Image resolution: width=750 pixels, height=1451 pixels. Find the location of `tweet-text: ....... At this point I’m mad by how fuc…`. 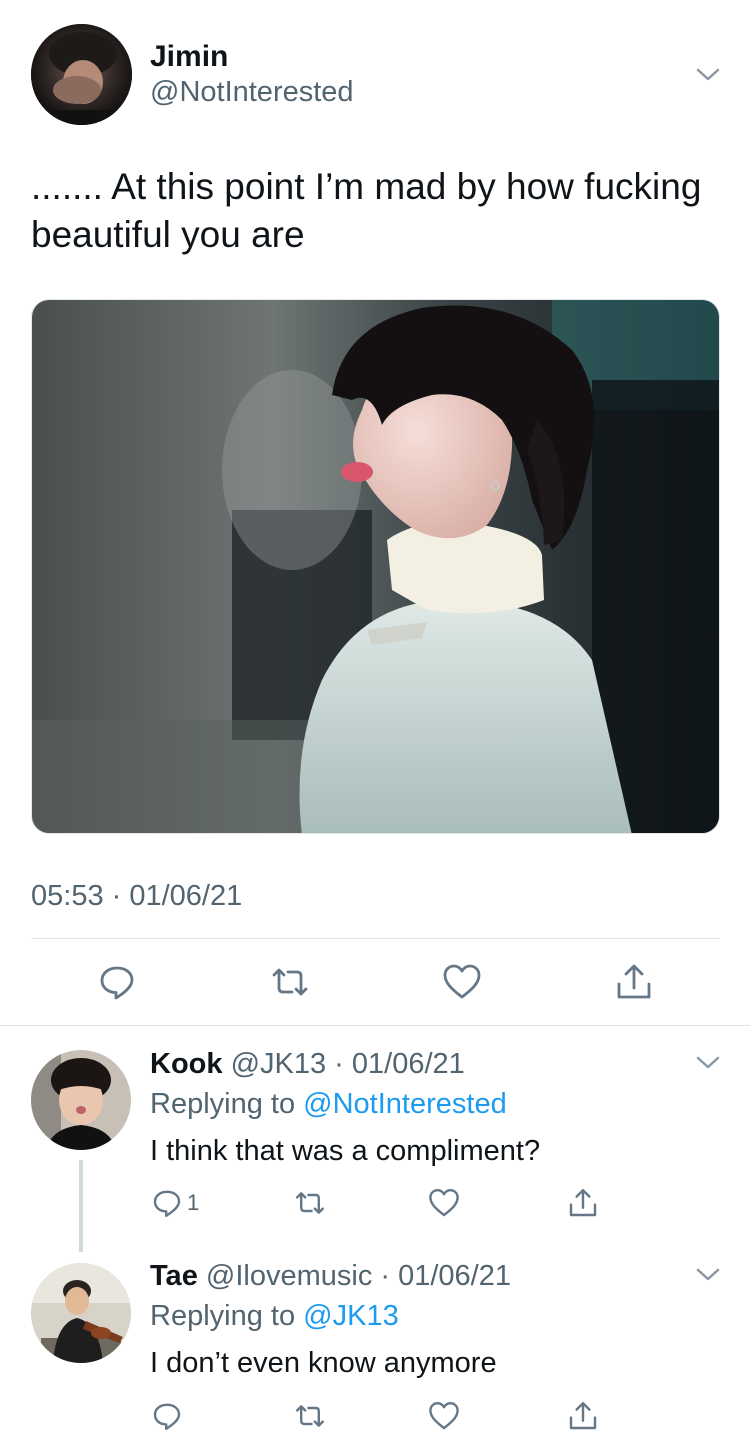

tweet-text: ....... At this point I’m mad by how fuc… is located at coordinates (366, 210).